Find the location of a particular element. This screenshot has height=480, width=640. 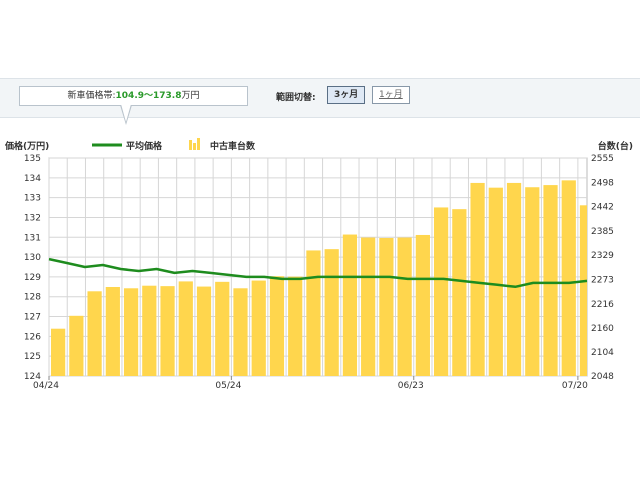

y2-tick-label: 2329 is located at coordinates (602, 256).